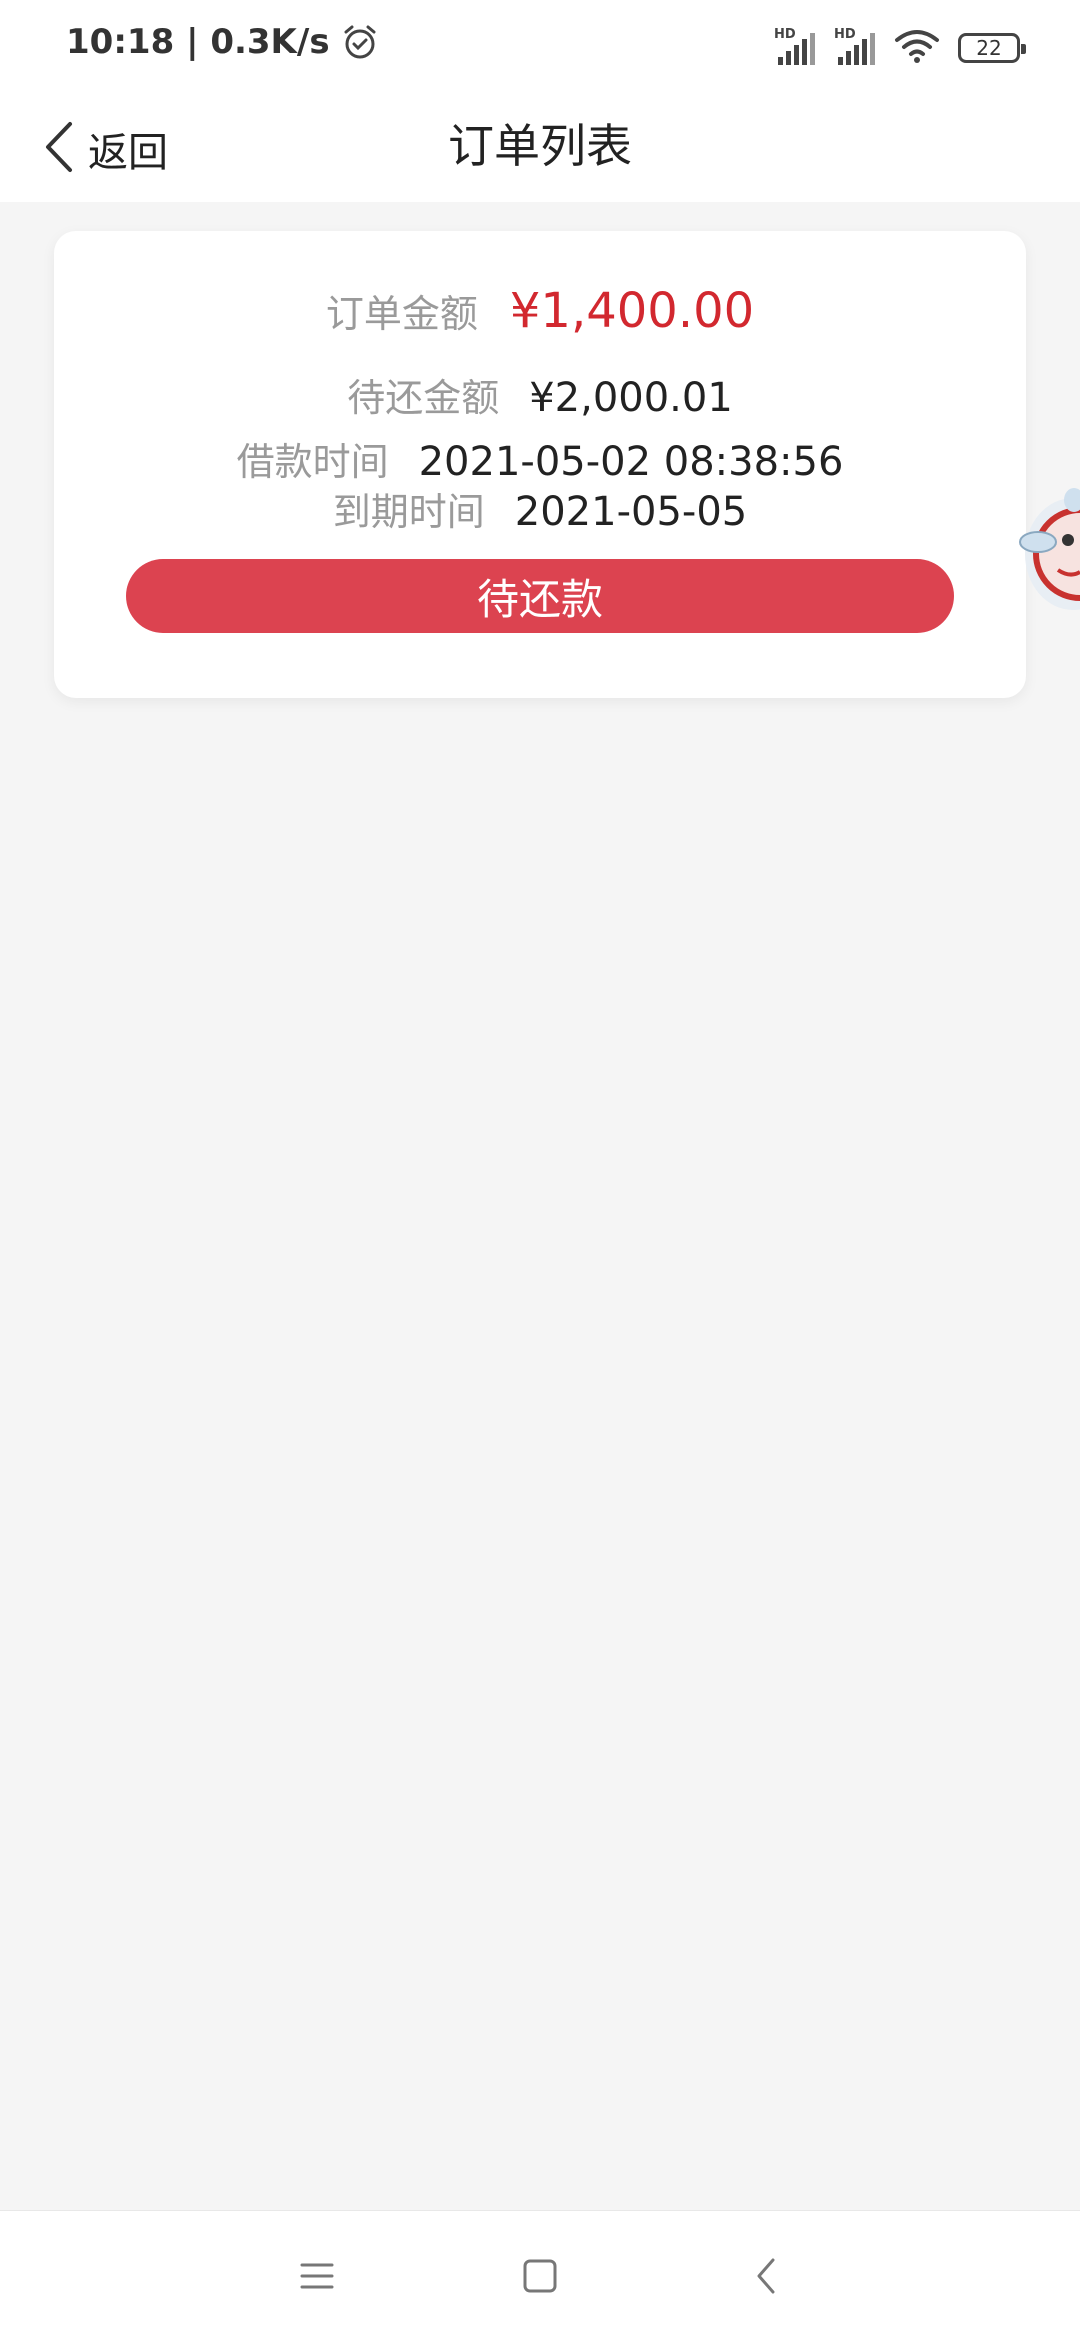  I want to click on due-time-label: 到期时间, so click(408, 512).